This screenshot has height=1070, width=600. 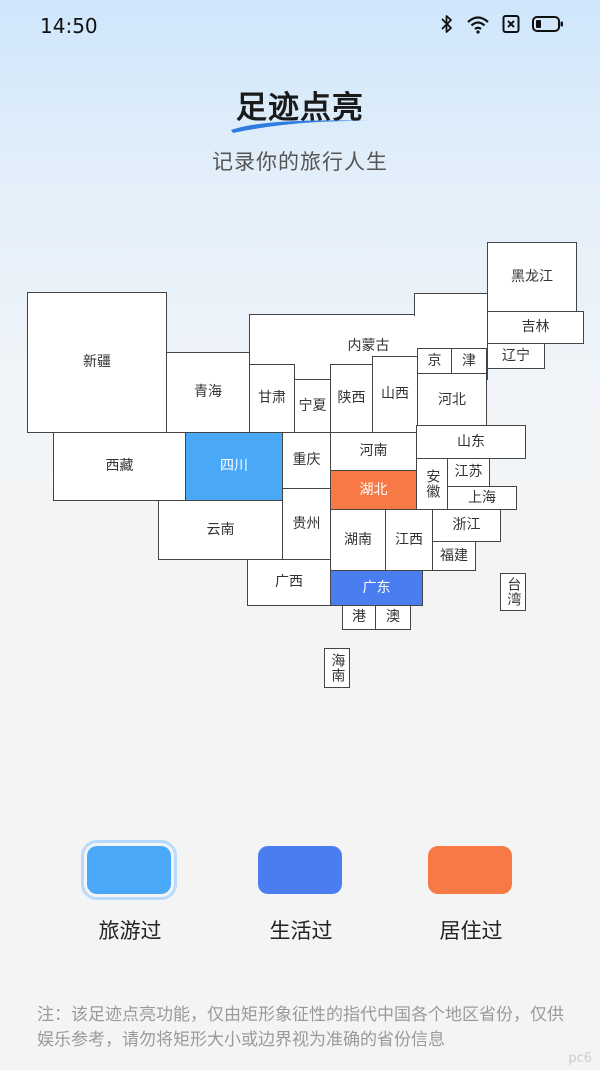 I want to click on province-hebei: 河北, so click(x=452, y=400).